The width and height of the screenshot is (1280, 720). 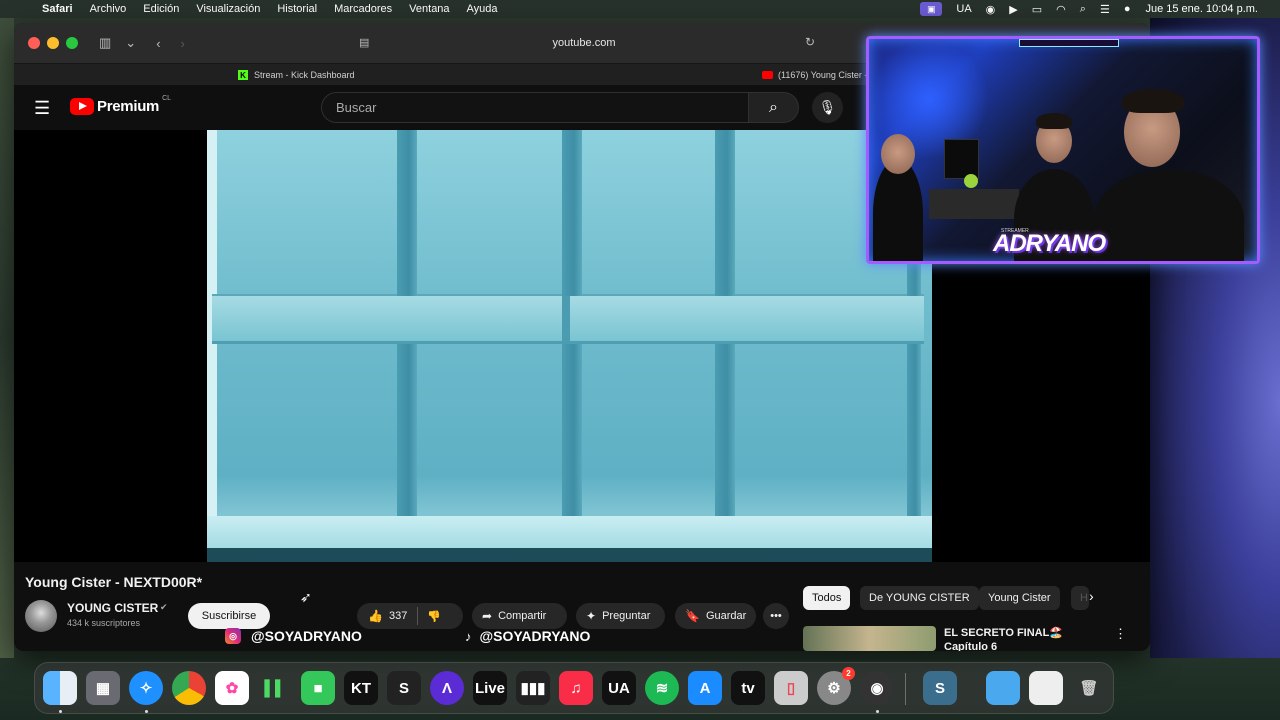 What do you see at coordinates (164, 607) in the screenshot?
I see `verified-icon: ✔` at bounding box center [164, 607].